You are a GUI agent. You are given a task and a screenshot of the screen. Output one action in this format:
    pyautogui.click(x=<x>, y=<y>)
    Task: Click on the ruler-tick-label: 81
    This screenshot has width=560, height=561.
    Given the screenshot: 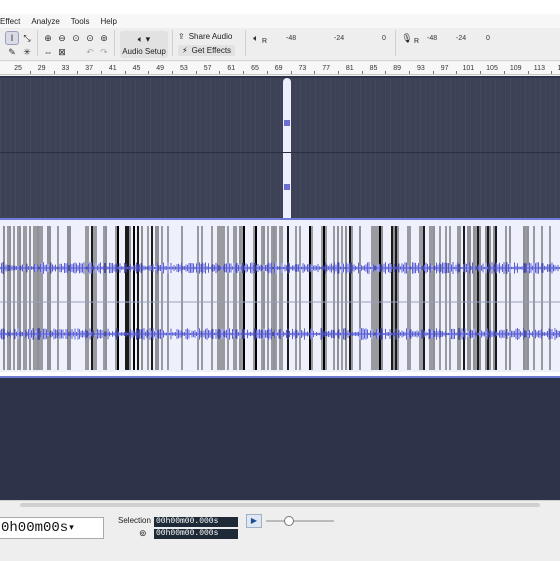 What is the action you would take?
    pyautogui.click(x=349, y=68)
    